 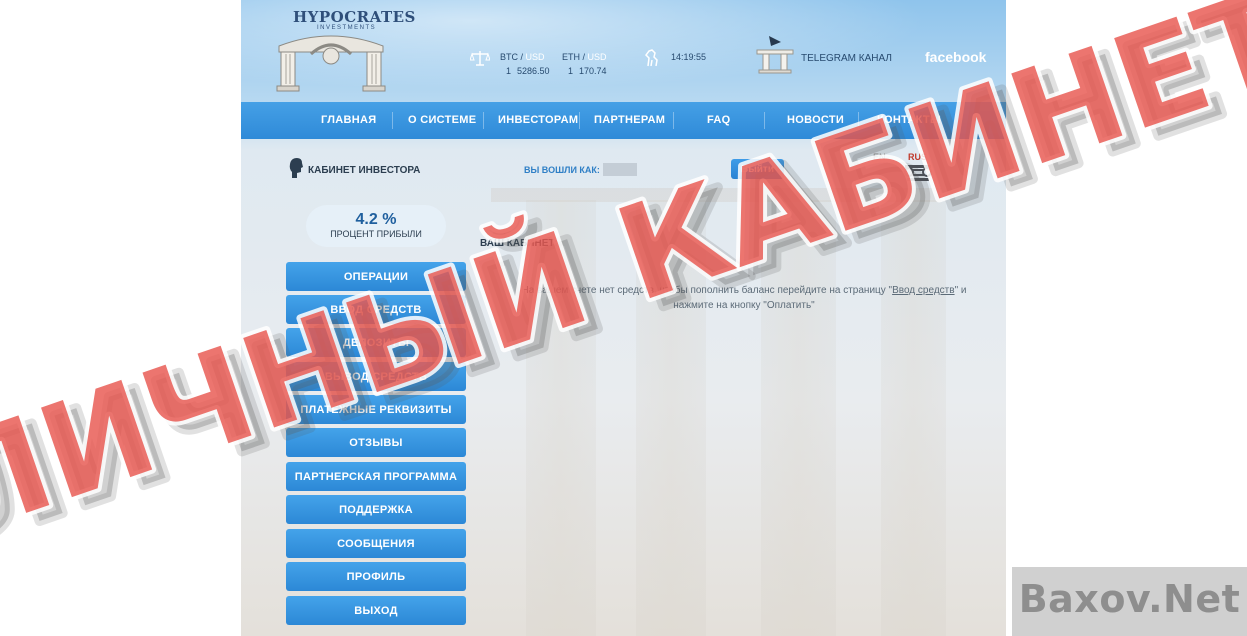 What do you see at coordinates (296, 168) in the screenshot?
I see `investor-head-icon` at bounding box center [296, 168].